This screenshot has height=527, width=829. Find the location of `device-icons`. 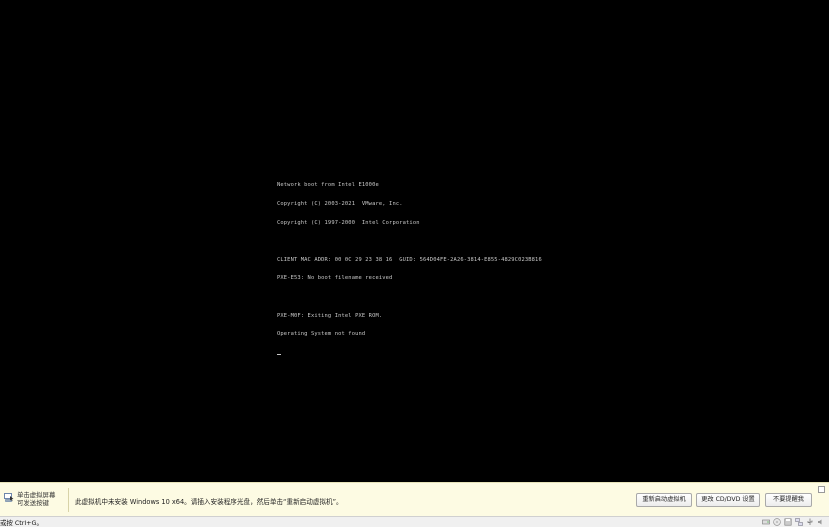

device-icons is located at coordinates (793, 522).